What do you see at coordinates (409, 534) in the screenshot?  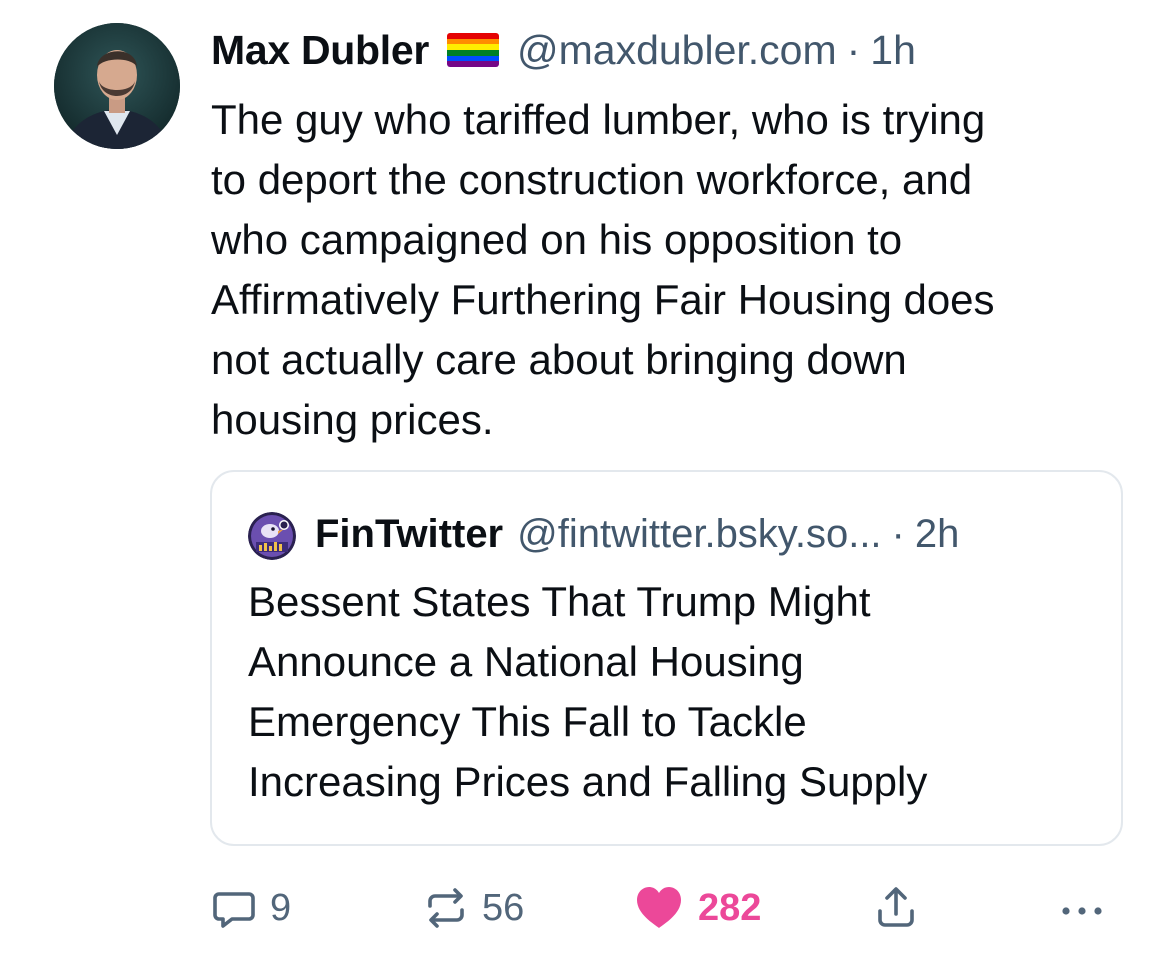 I see `quote-author-display-name: FinTwitter` at bounding box center [409, 534].